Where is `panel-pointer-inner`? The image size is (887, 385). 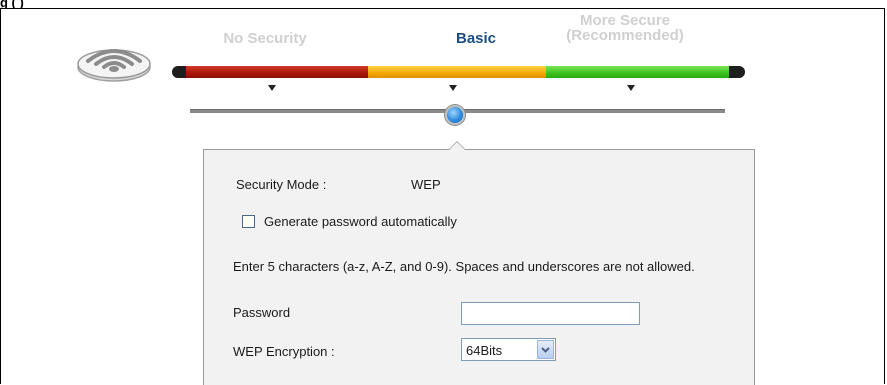
panel-pointer-inner is located at coordinates (457, 146).